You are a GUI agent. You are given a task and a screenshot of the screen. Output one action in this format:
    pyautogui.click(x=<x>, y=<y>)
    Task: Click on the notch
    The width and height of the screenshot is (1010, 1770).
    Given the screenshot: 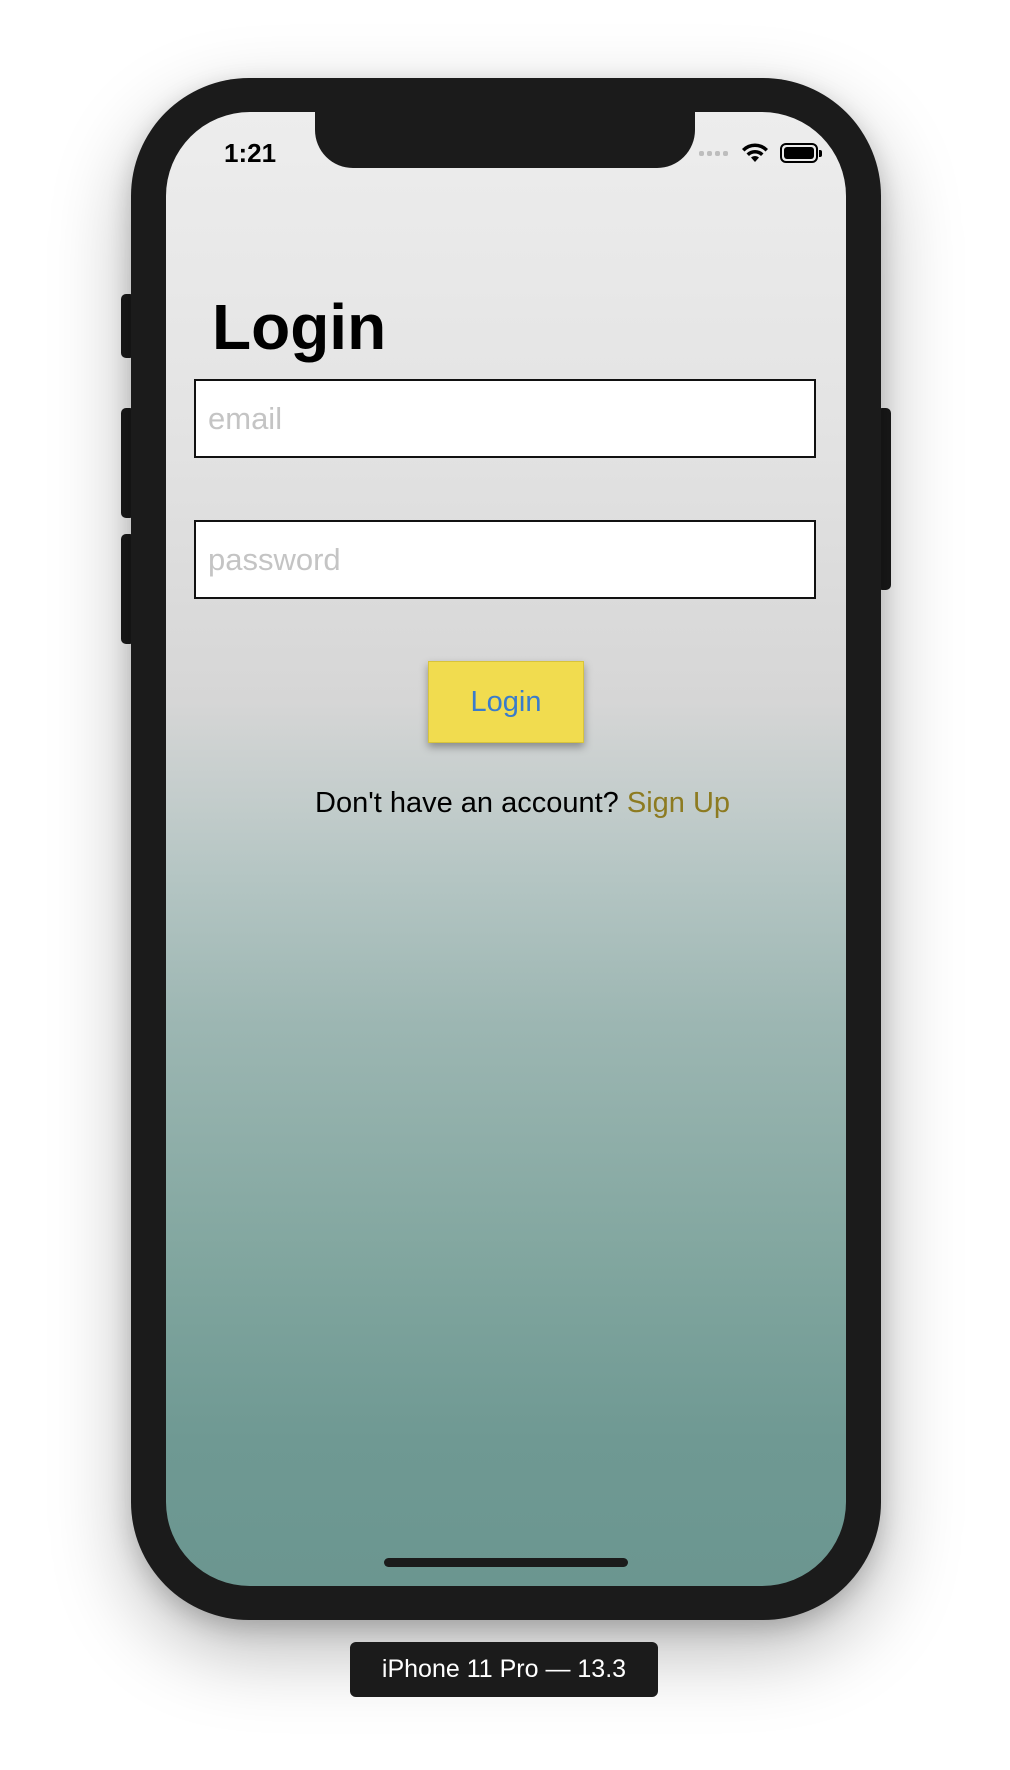 What is the action you would take?
    pyautogui.click(x=505, y=140)
    